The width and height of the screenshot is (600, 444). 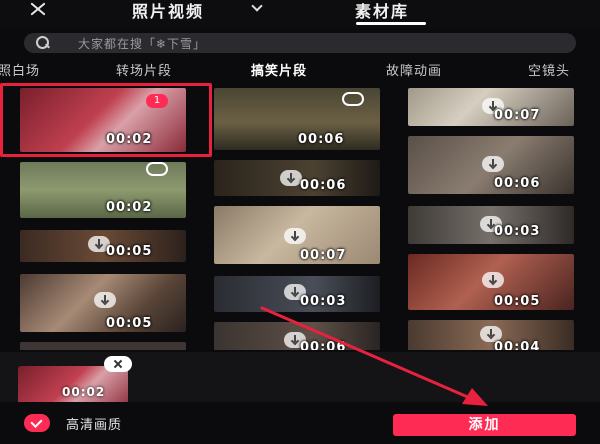 What do you see at coordinates (491, 335) in the screenshot?
I see `clip-tile: 00:04` at bounding box center [491, 335].